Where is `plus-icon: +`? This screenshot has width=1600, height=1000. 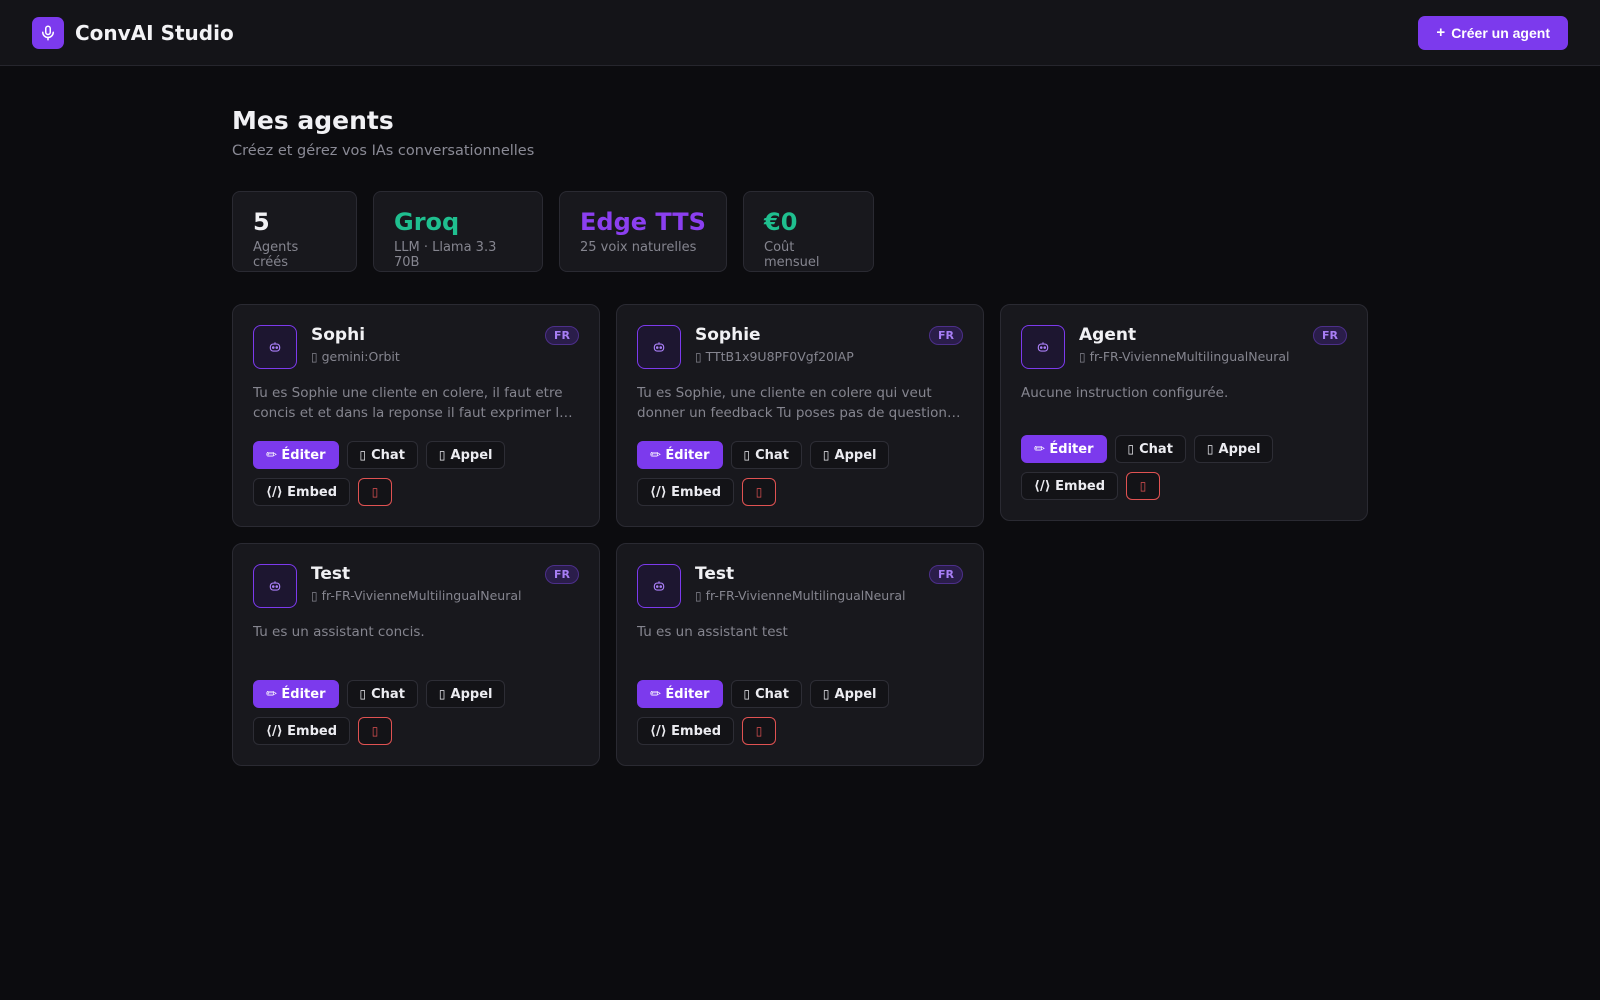 plus-icon: + is located at coordinates (1441, 32).